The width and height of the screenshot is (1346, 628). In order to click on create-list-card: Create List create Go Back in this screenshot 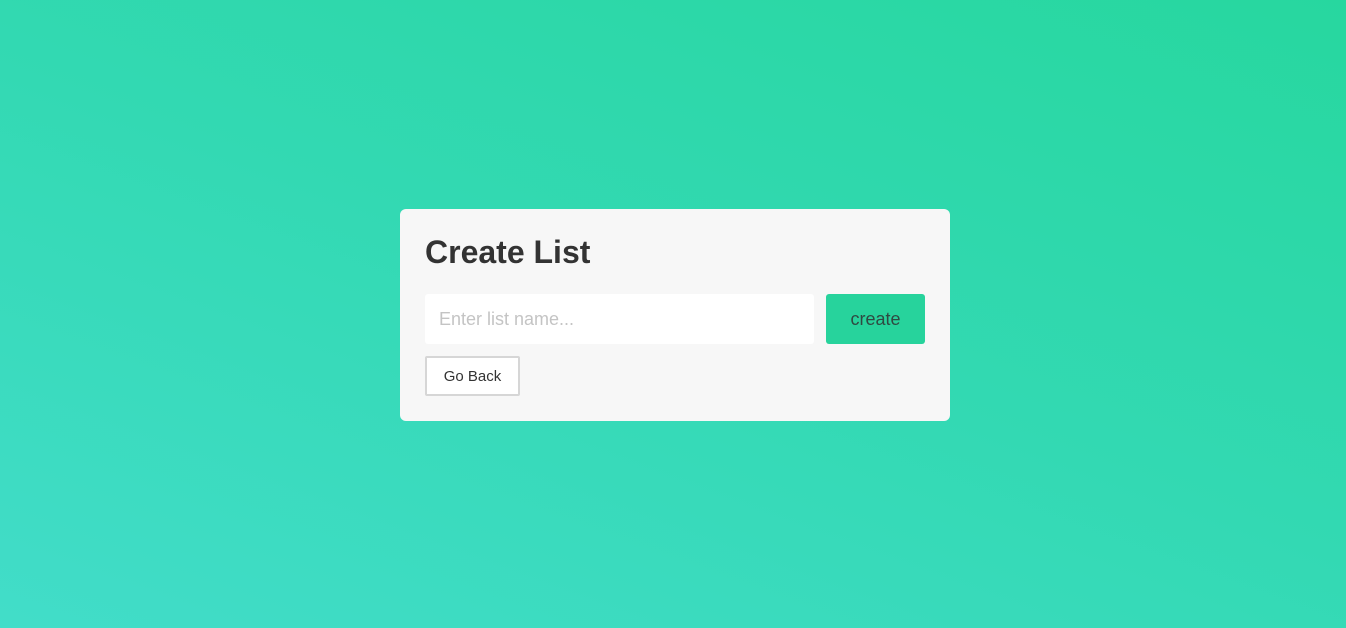, I will do `click(675, 315)`.